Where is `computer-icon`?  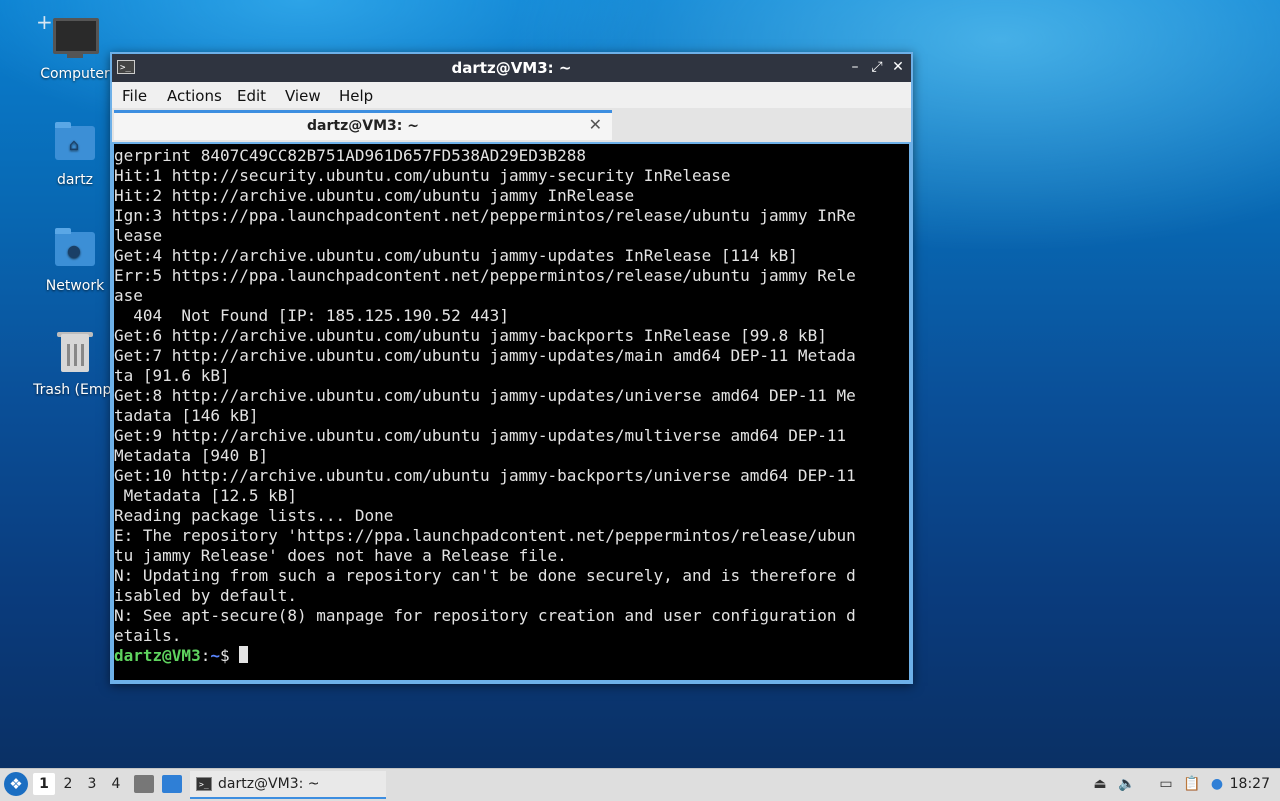 computer-icon is located at coordinates (75, 38).